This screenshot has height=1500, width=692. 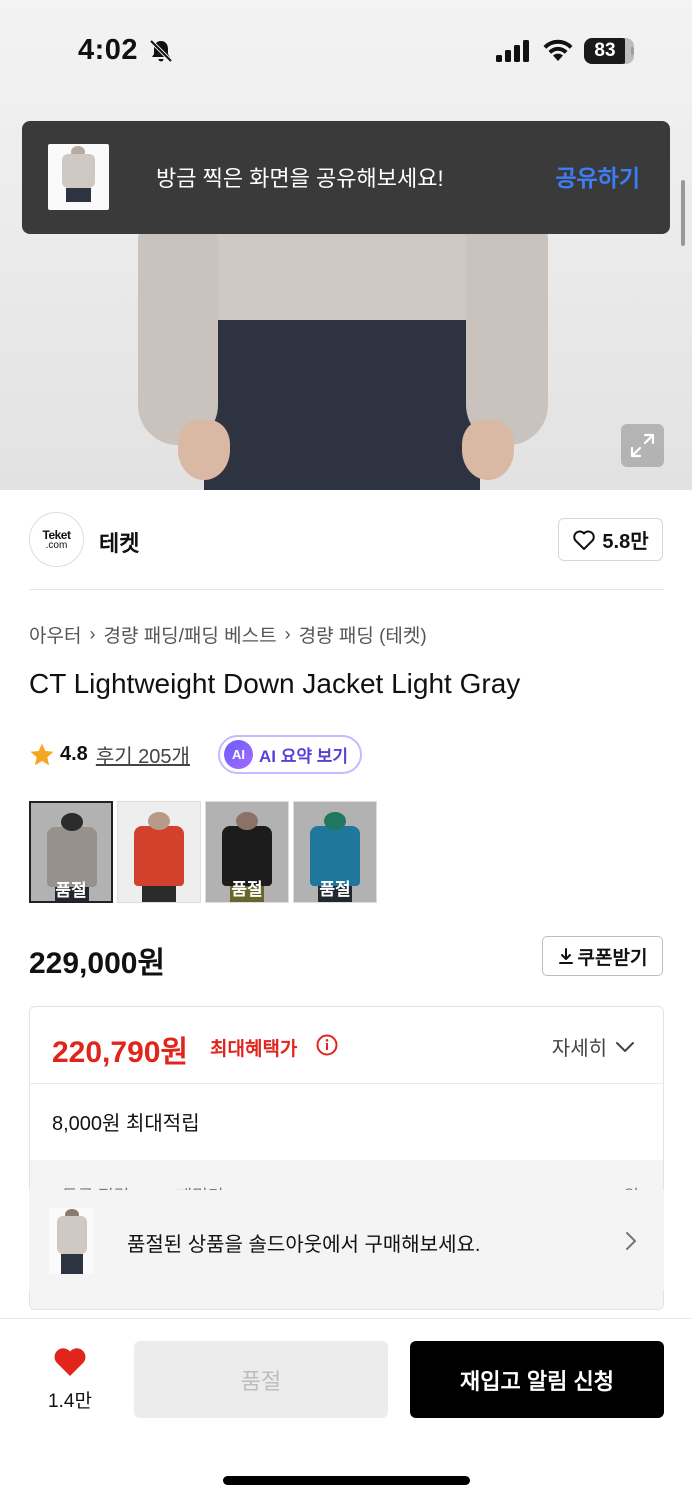 I want to click on toast-message: 방금 찍은 화면을 공유해보세요!, so click(x=300, y=178).